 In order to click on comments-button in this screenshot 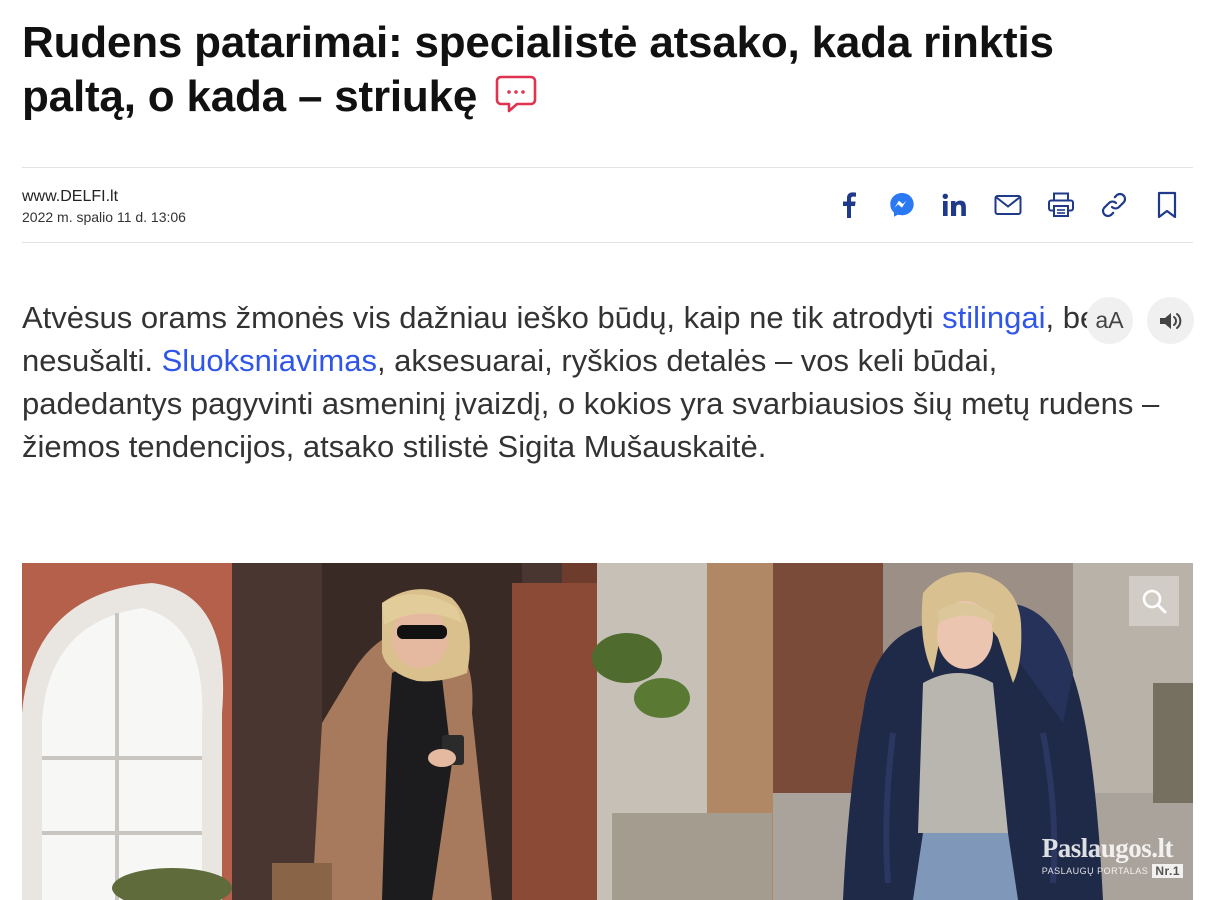, I will do `click(516, 93)`.